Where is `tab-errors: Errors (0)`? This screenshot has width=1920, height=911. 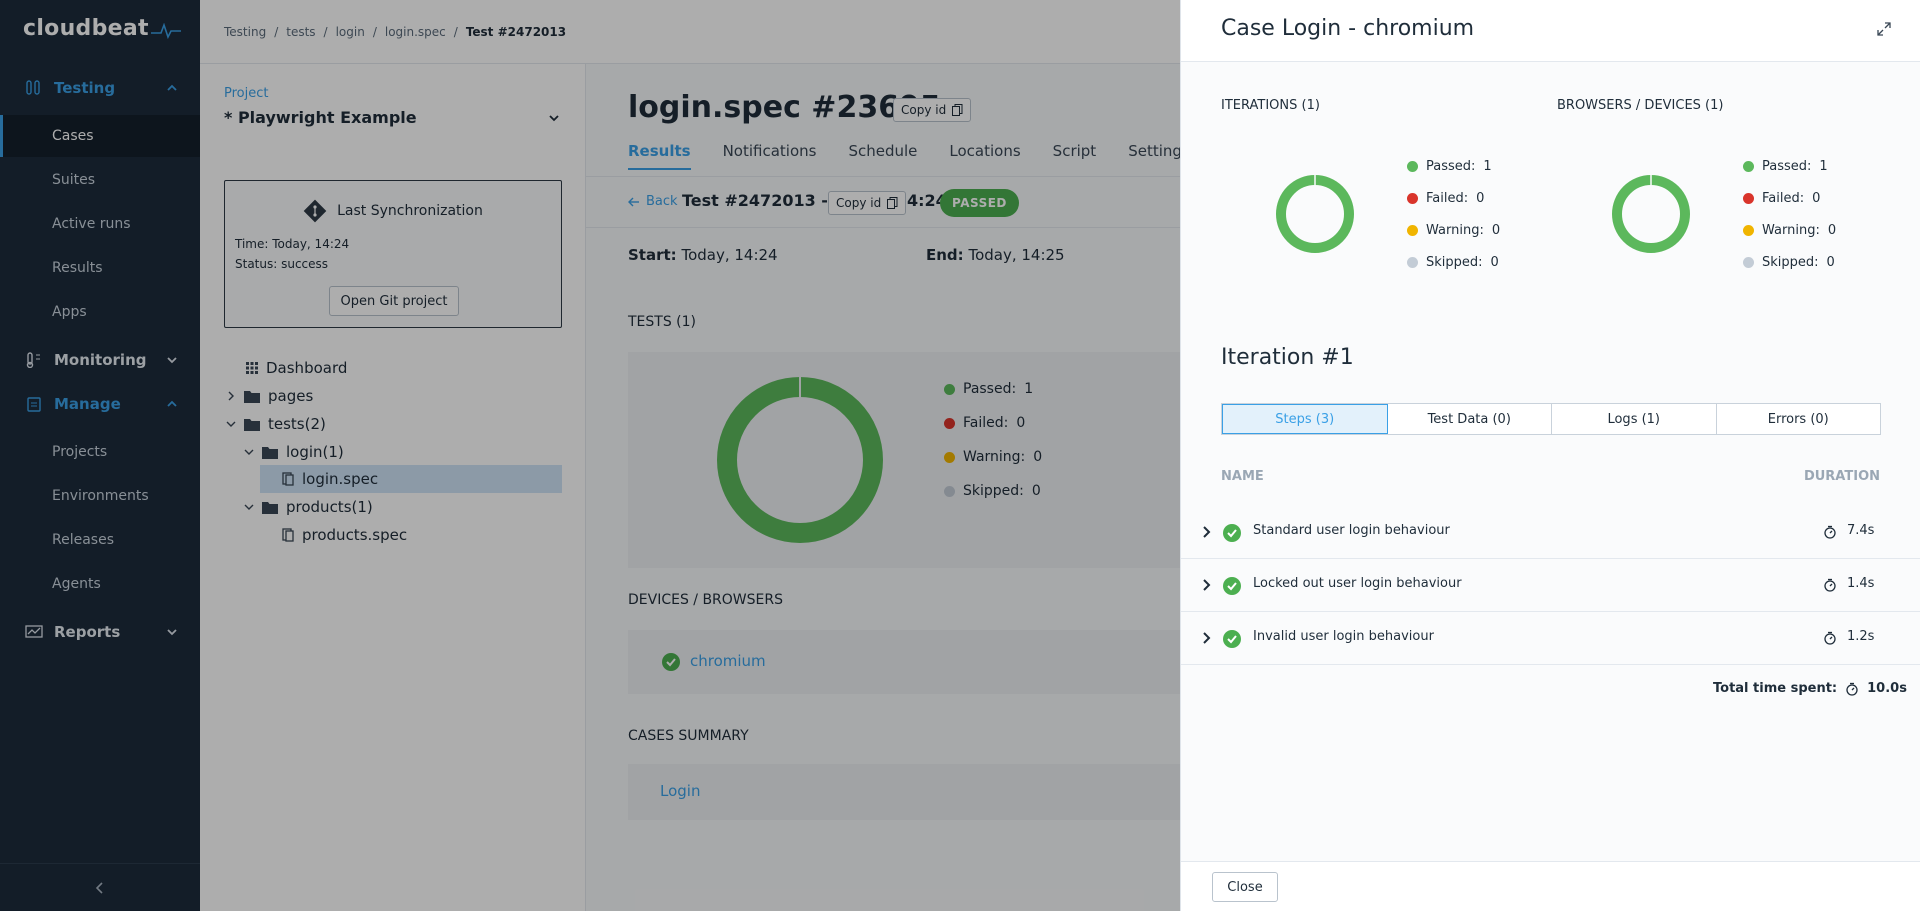 tab-errors: Errors (0) is located at coordinates (1799, 419).